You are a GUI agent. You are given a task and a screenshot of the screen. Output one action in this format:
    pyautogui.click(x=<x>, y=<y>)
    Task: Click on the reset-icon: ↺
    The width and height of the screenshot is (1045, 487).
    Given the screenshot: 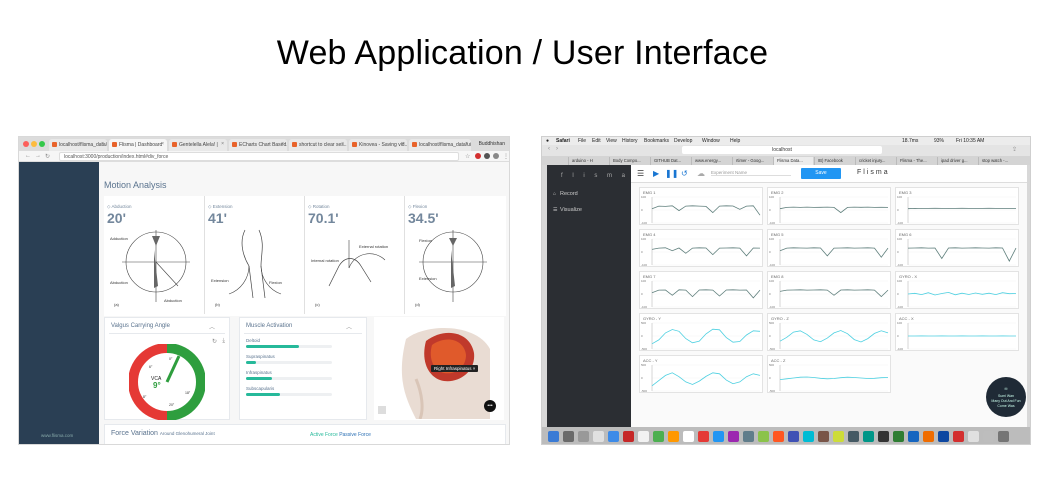 What is the action you would take?
    pyautogui.click(x=684, y=173)
    